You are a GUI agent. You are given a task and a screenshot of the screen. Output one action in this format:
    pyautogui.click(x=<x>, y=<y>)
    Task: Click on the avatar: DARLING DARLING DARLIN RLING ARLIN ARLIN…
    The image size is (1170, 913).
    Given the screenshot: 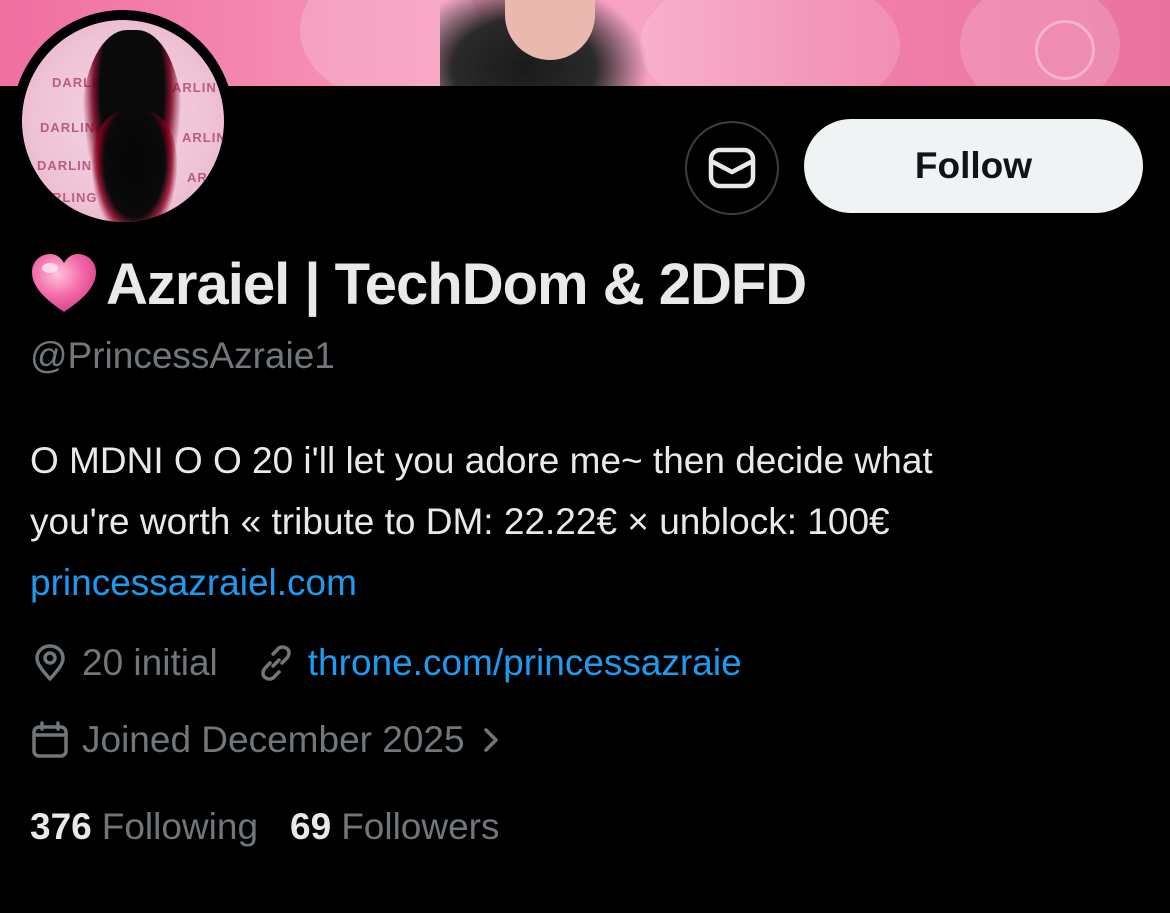 What is the action you would take?
    pyautogui.click(x=123, y=121)
    